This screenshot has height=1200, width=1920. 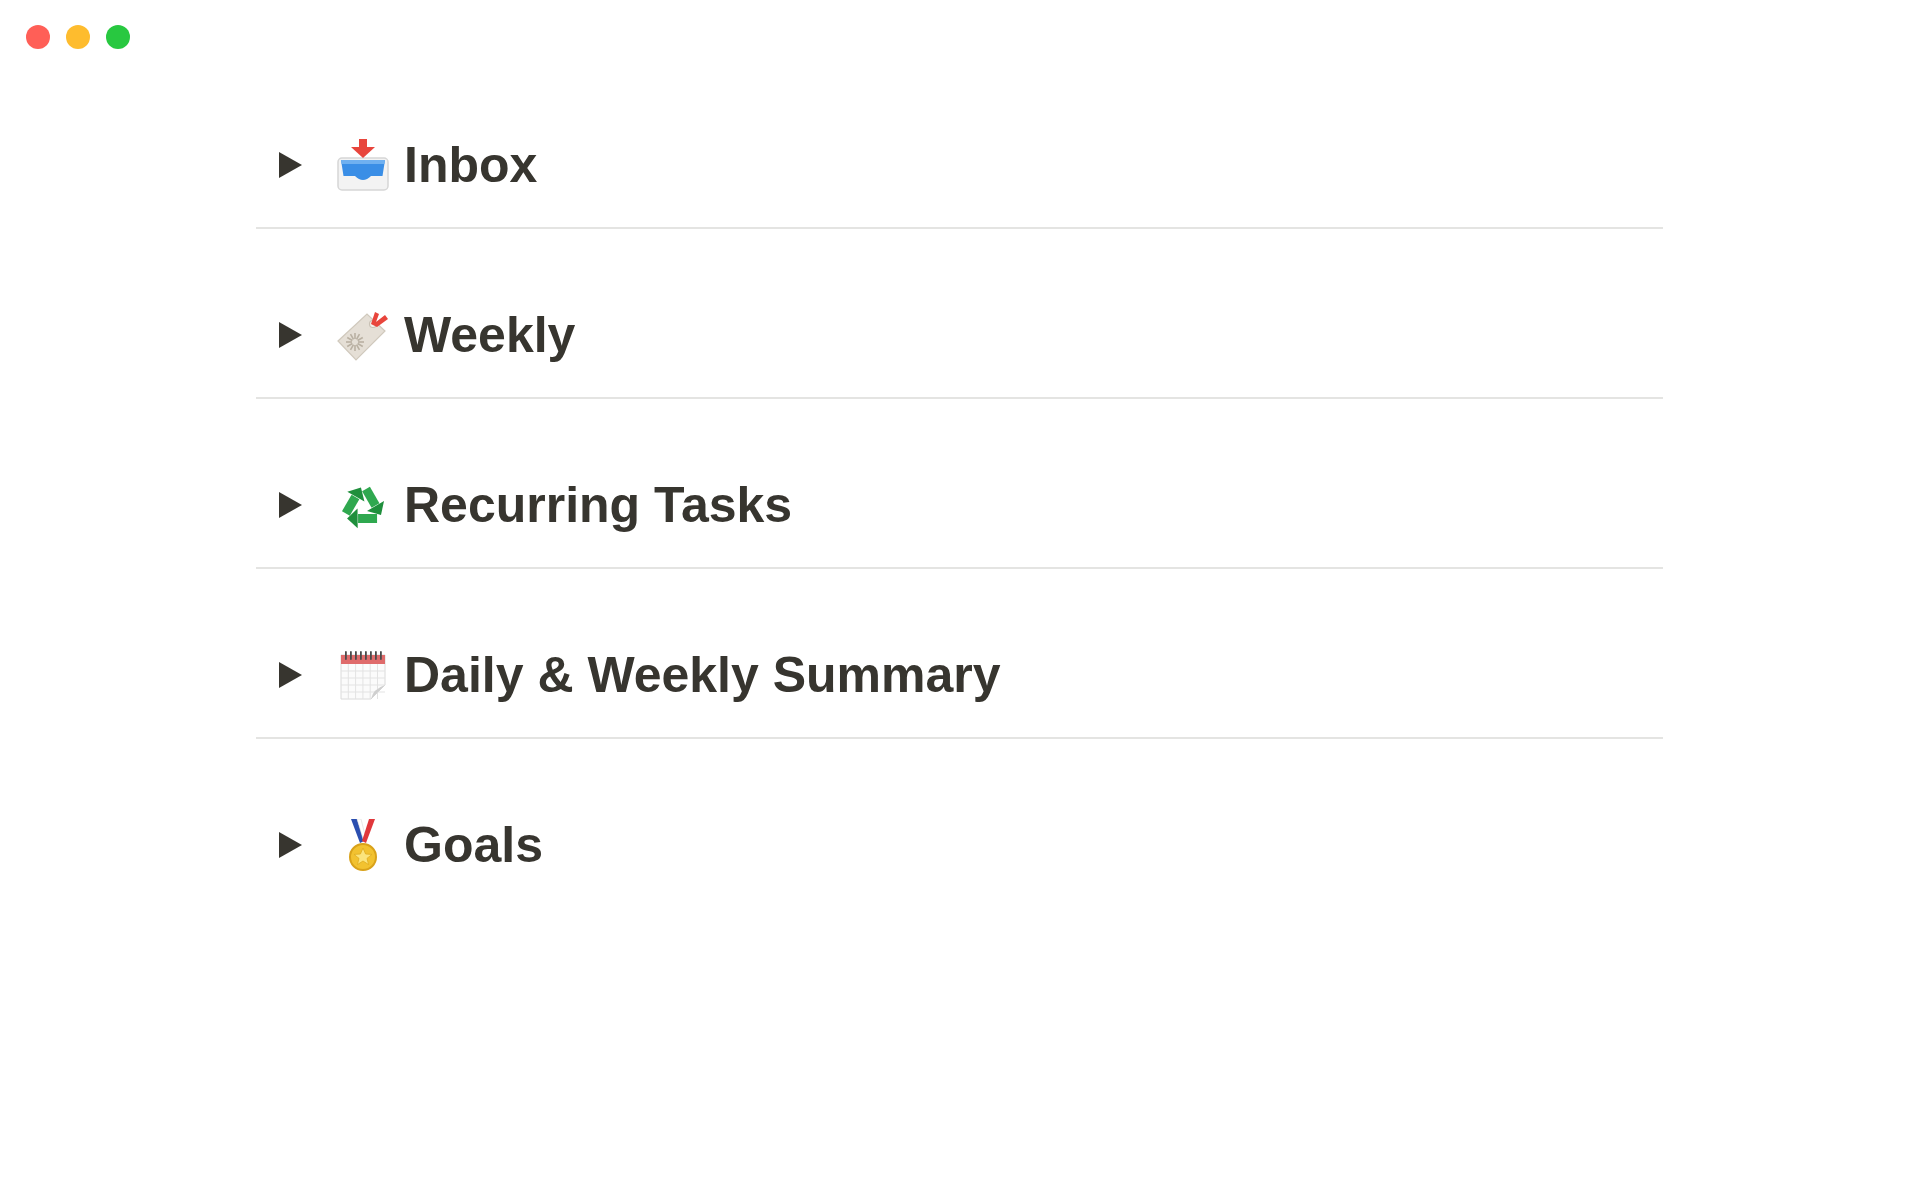 I want to click on toggle-heading: Goals, so click(x=473, y=845).